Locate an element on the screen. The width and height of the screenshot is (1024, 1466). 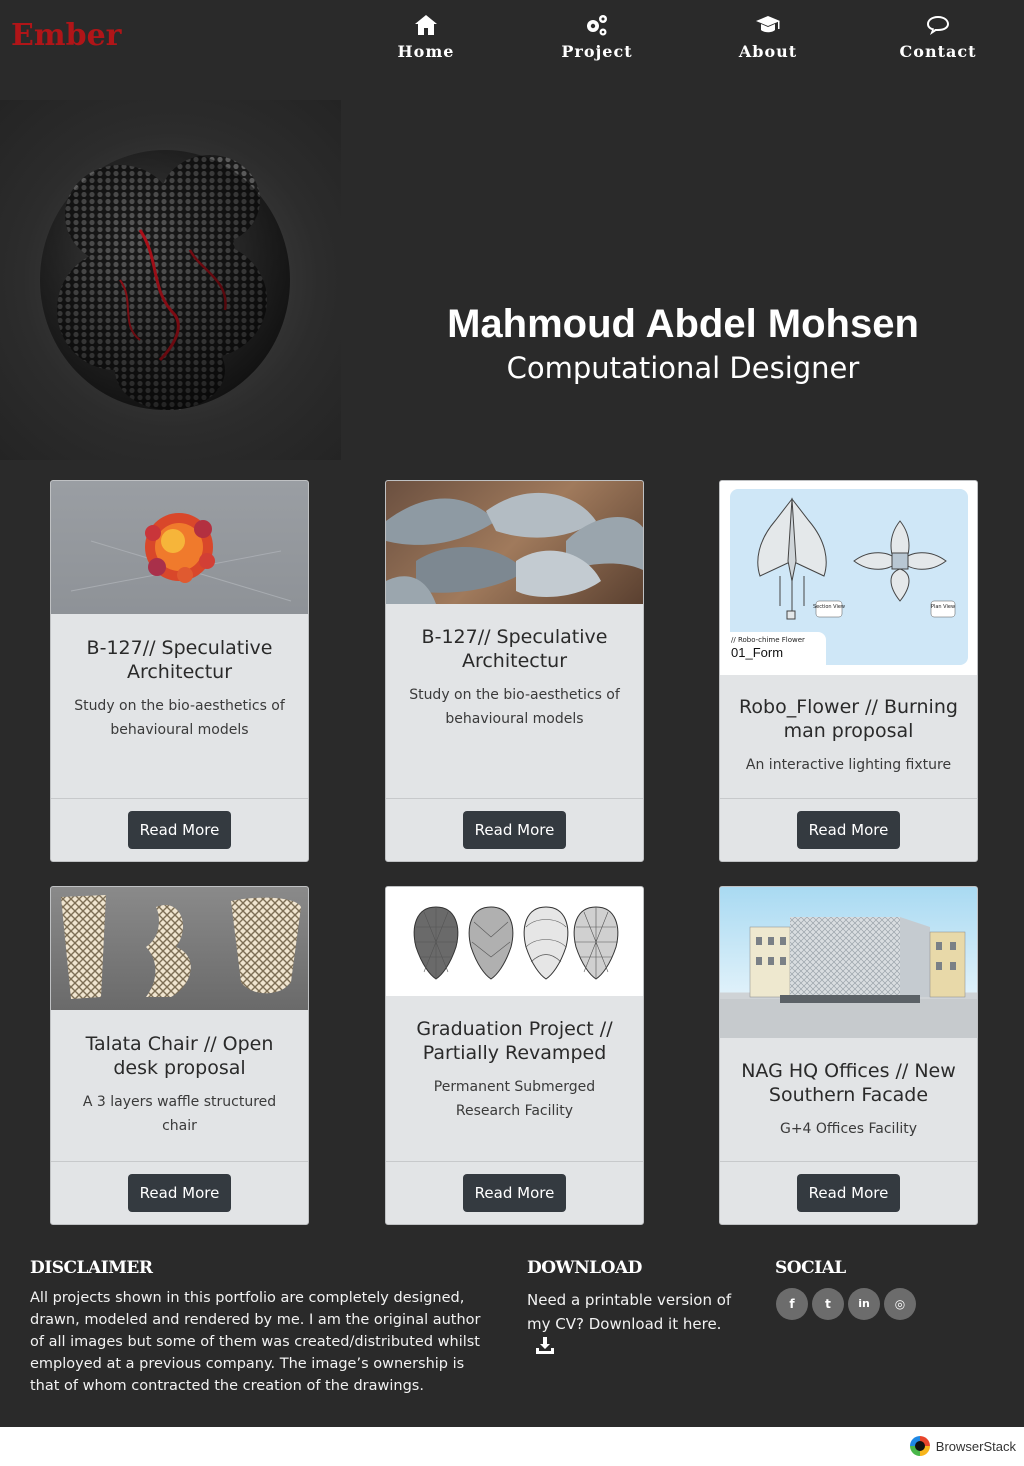
browserstack-label: BrowserStack is located at coordinates (975, 1446).